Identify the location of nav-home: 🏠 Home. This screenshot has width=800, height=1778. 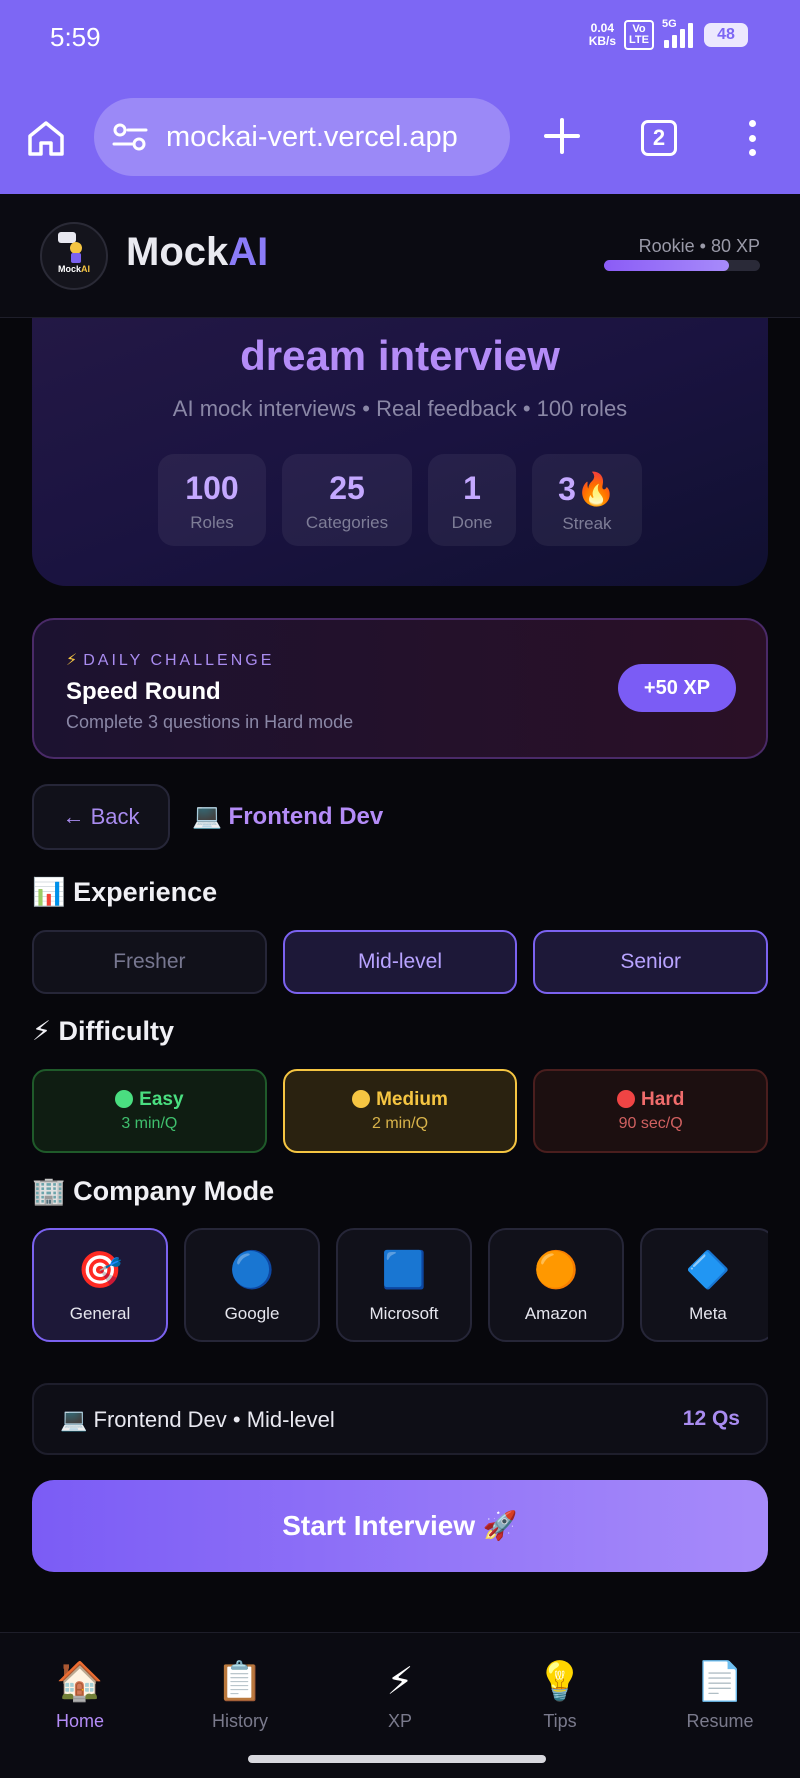
(80, 1705).